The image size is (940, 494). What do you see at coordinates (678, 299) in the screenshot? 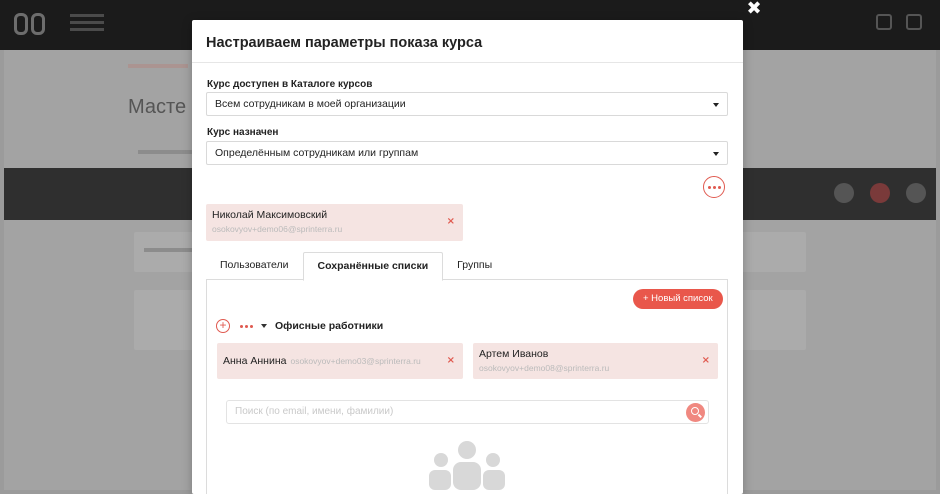
I see `new-list-button: + Новый список` at bounding box center [678, 299].